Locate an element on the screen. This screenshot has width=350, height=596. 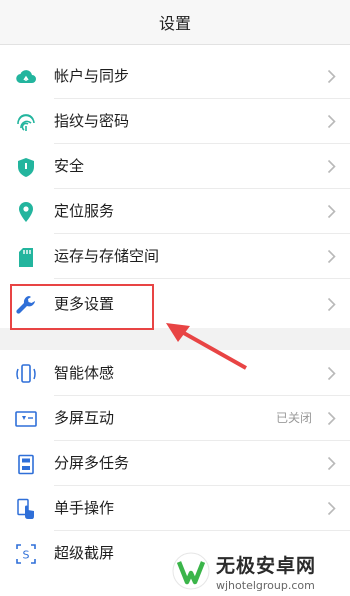
menu-item-security: 安全 is located at coordinates (175, 166).